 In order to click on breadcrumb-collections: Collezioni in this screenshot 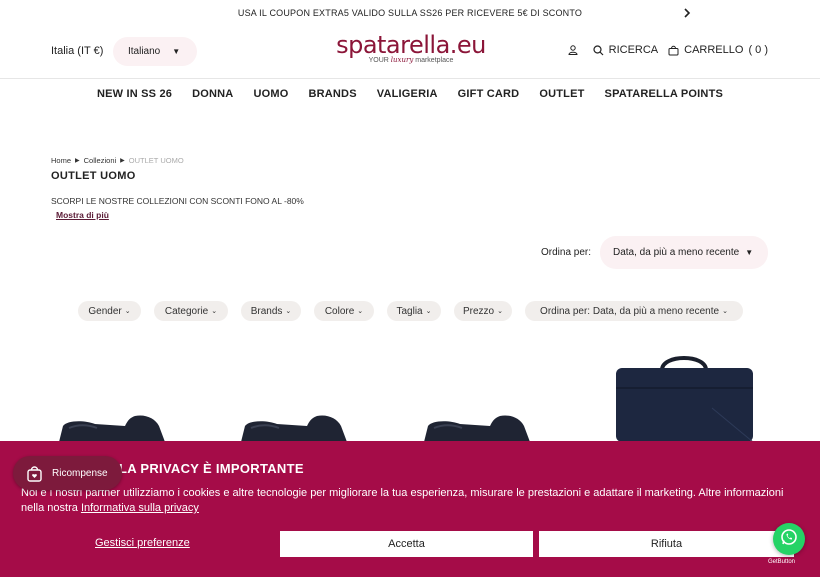, I will do `click(100, 160)`.